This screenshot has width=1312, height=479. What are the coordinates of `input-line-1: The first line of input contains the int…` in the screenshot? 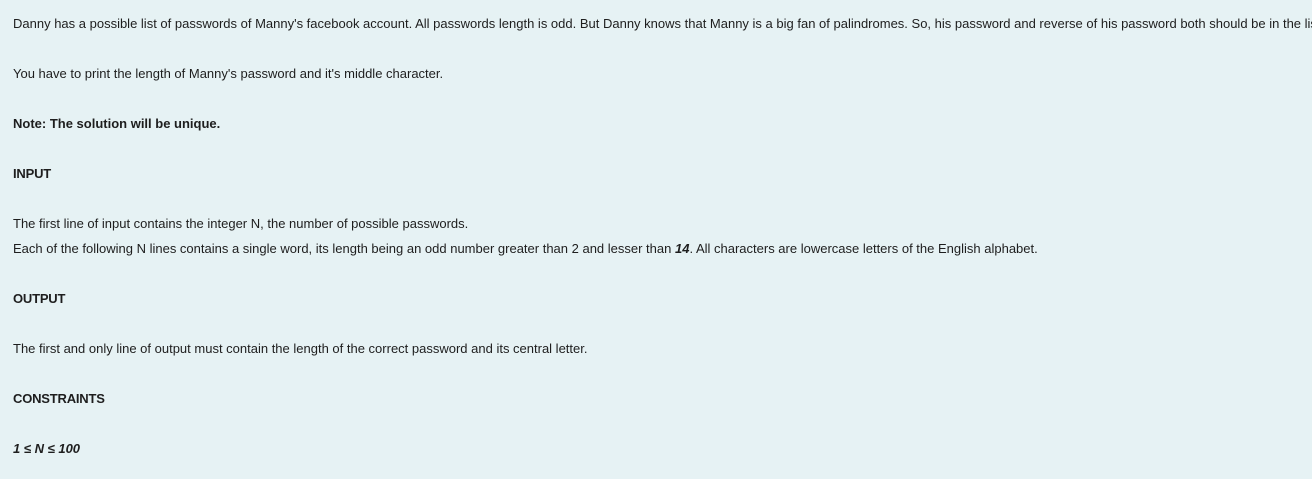 It's located at (241, 223).